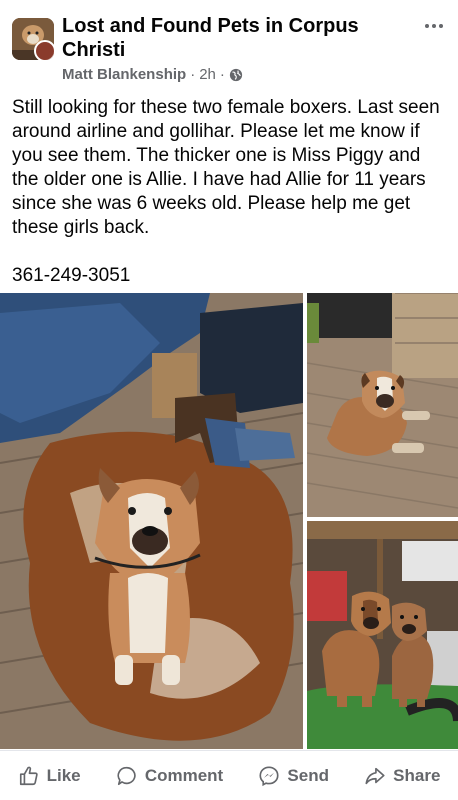 This screenshot has width=458, height=800. I want to click on photo-top-right-image, so click(382, 405).